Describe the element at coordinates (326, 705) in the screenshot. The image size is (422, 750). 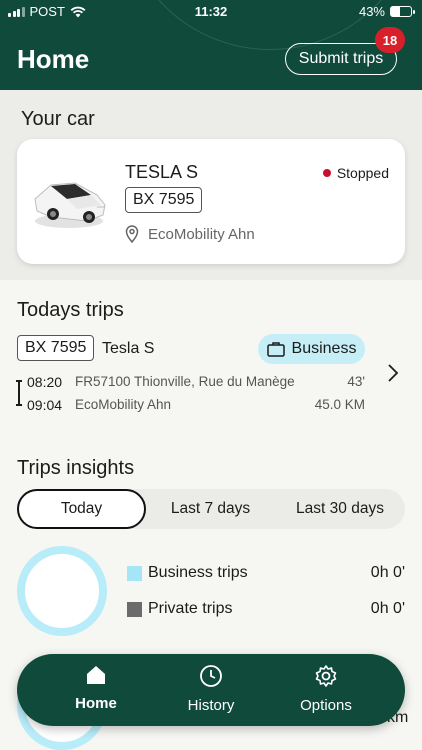
I see `nav-options-label: Options` at that location.